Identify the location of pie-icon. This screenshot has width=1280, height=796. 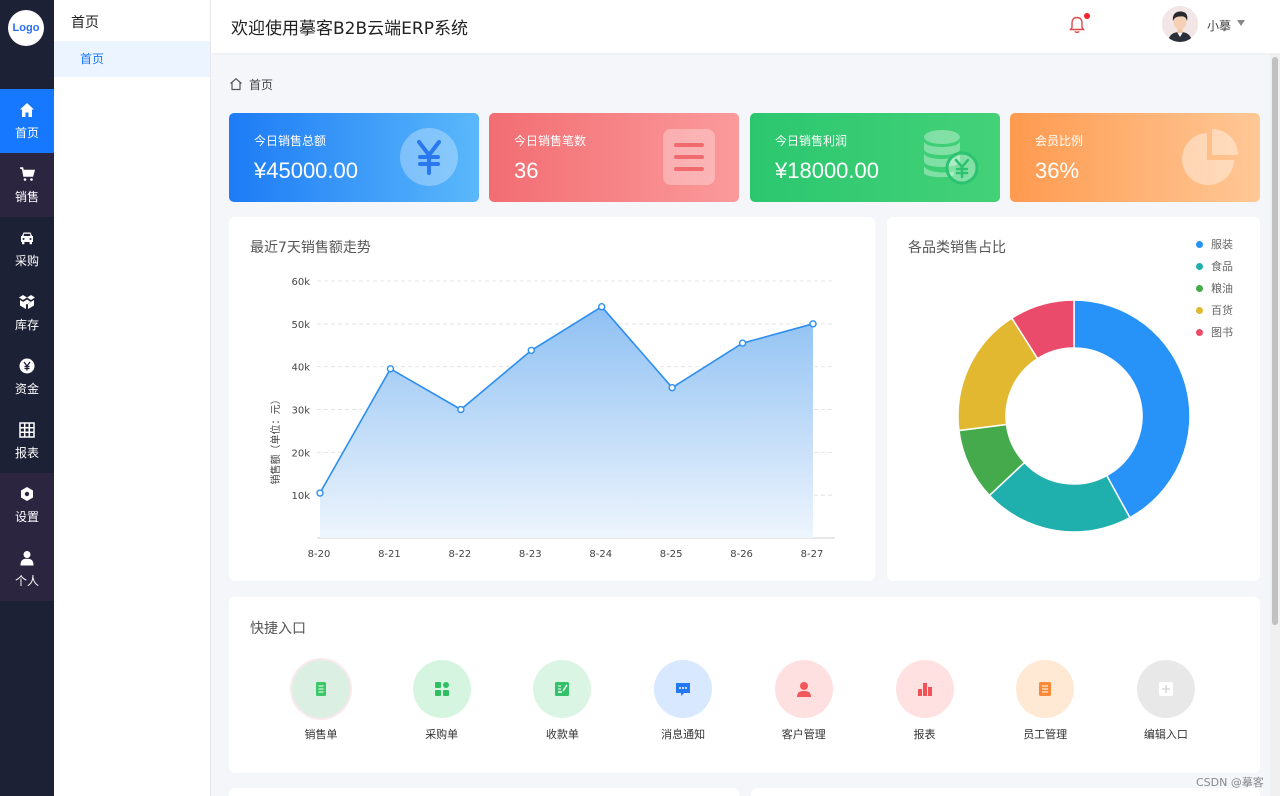
(1210, 157).